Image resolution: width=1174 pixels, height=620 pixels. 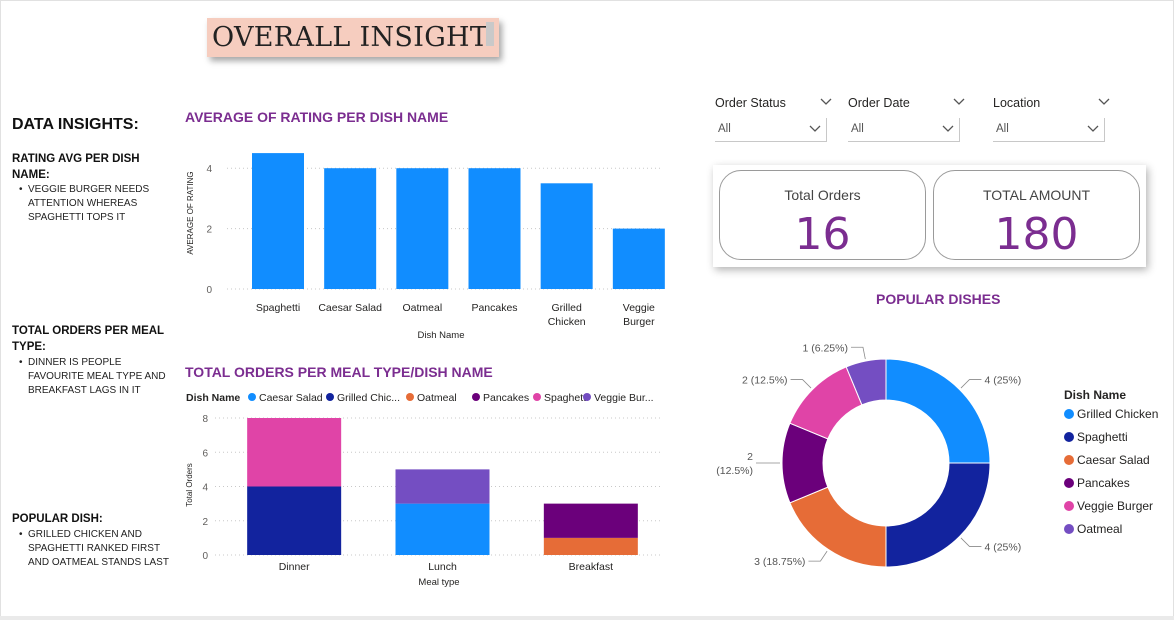 I want to click on slice-label: (12.5%), so click(x=734, y=471).